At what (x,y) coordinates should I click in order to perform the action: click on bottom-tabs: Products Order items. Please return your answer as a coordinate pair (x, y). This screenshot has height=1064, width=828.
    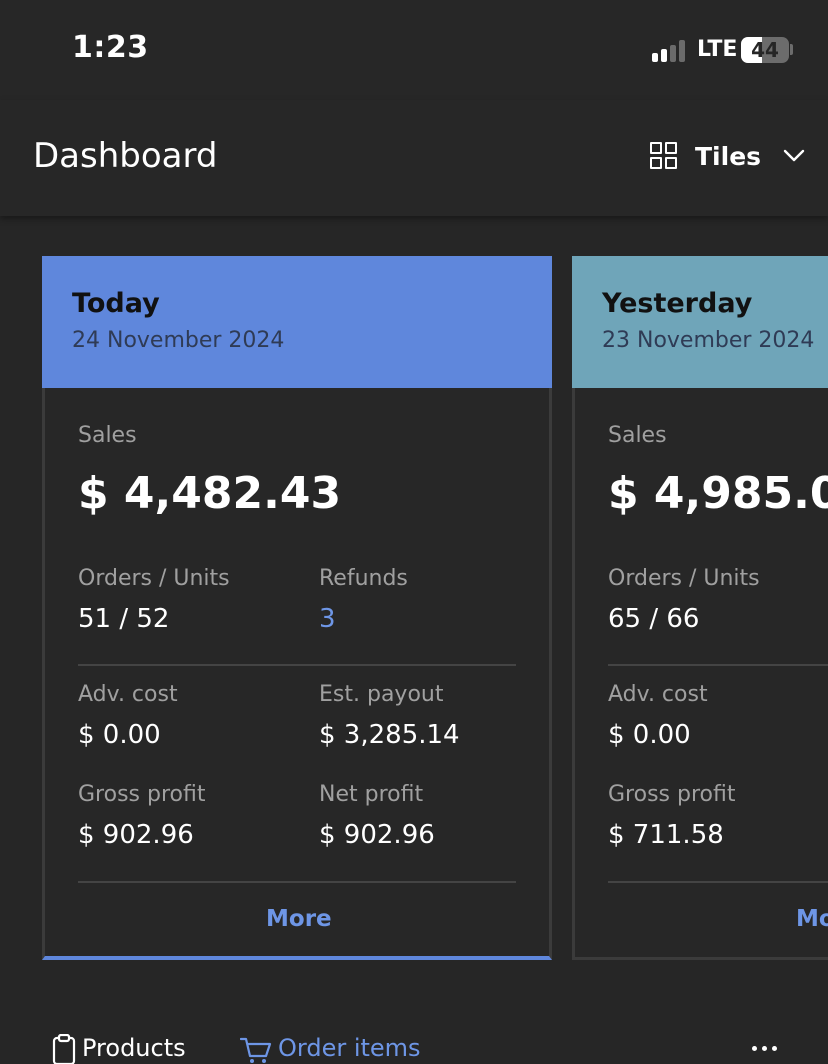
    Looking at the image, I should click on (414, 1047).